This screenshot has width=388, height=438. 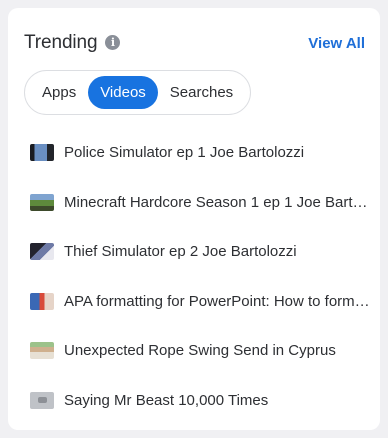 What do you see at coordinates (194, 43) in the screenshot?
I see `trending-header: Trending i View All` at bounding box center [194, 43].